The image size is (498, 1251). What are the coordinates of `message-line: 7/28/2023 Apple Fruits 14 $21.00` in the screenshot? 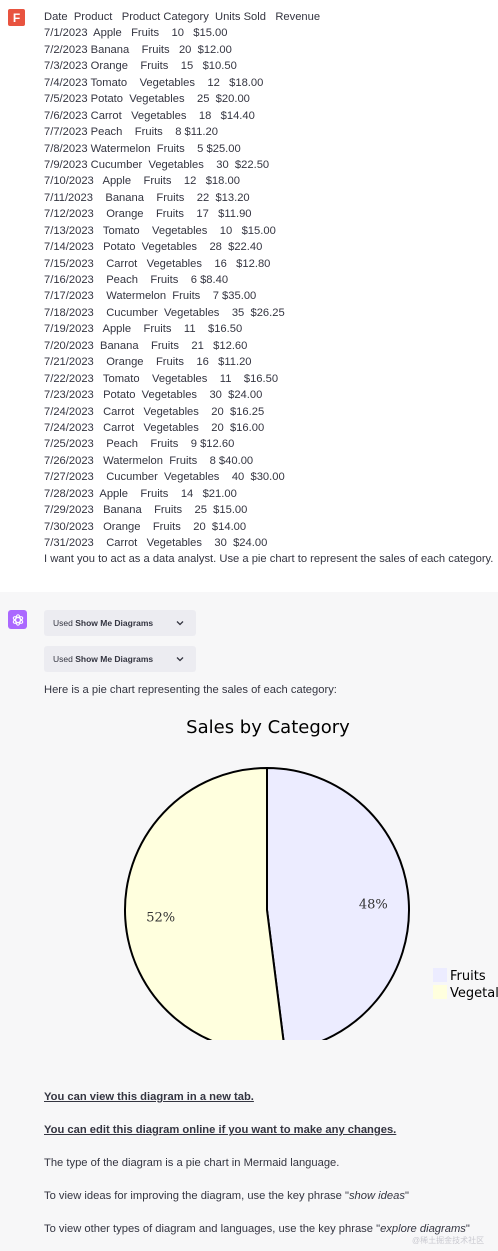 It's located at (140, 493).